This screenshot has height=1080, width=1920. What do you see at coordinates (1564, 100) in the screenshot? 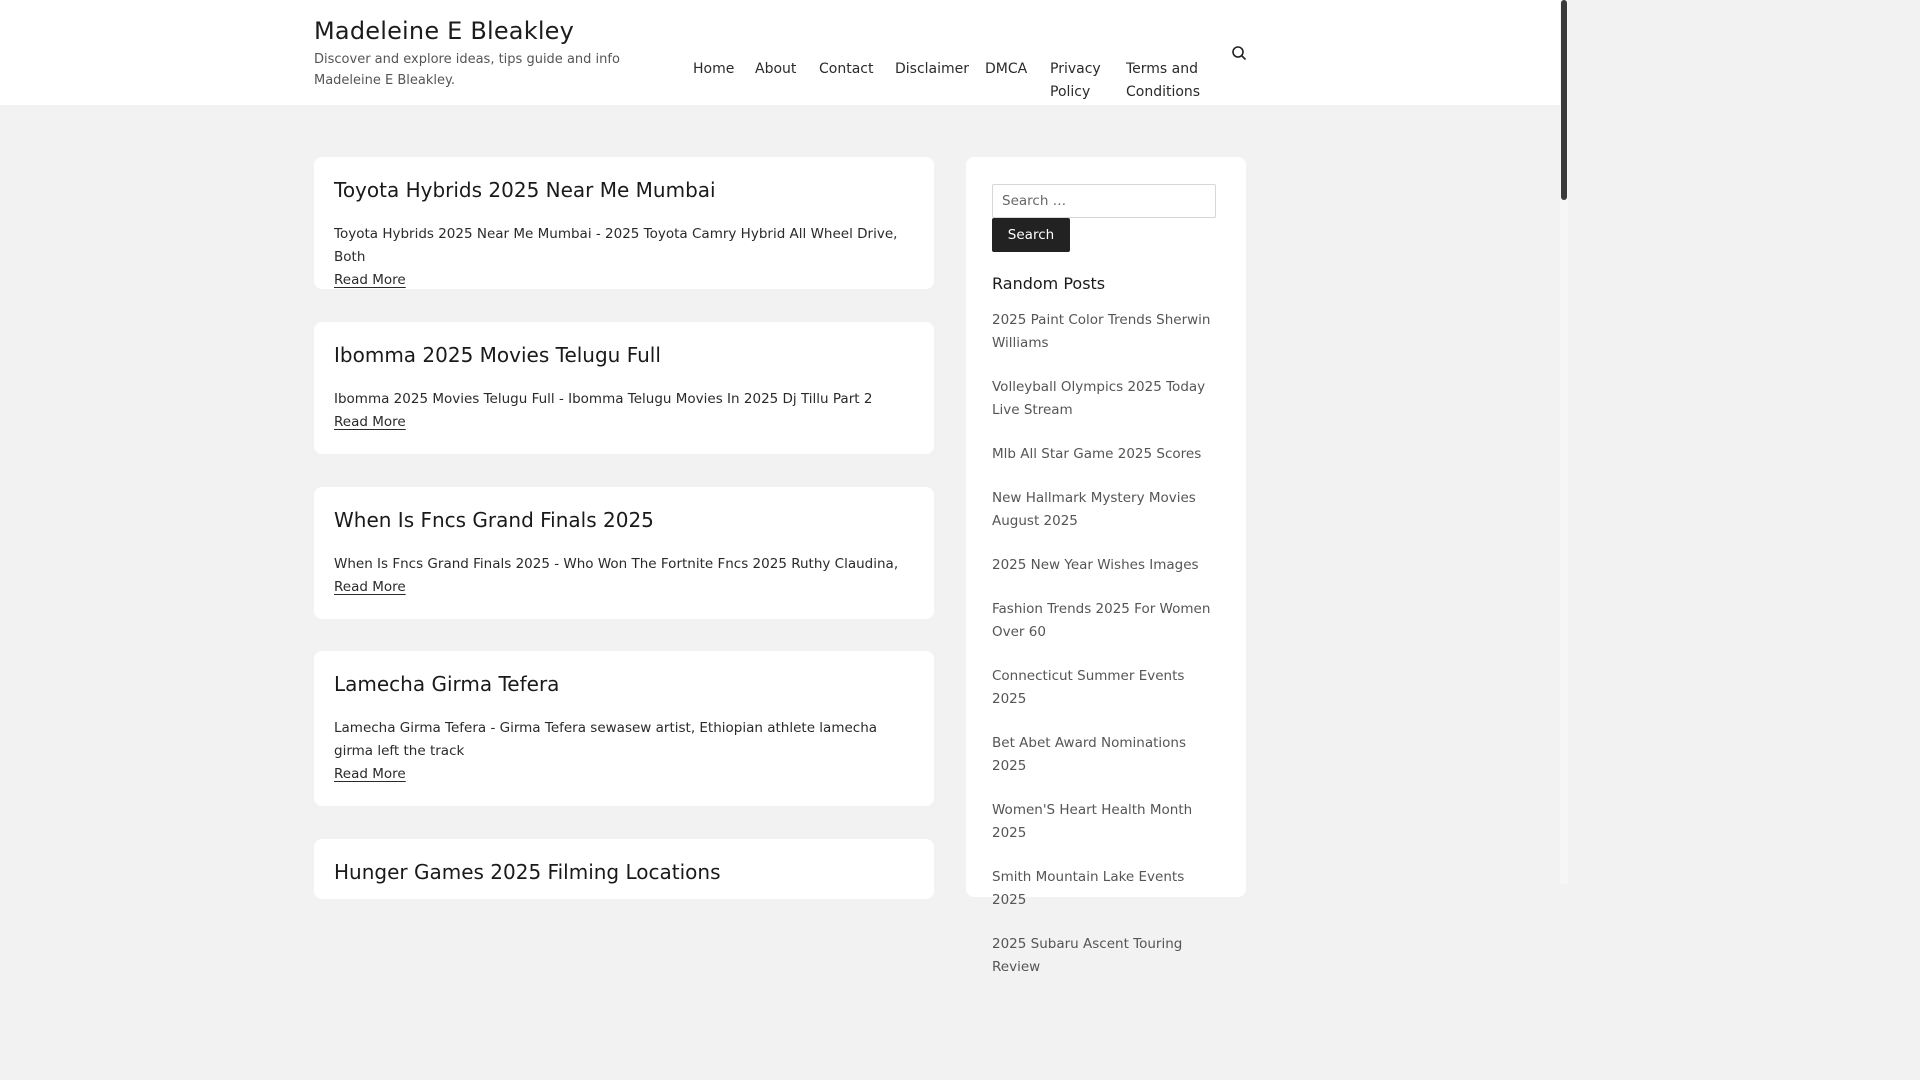
I see `scrollbar-thumb` at bounding box center [1564, 100].